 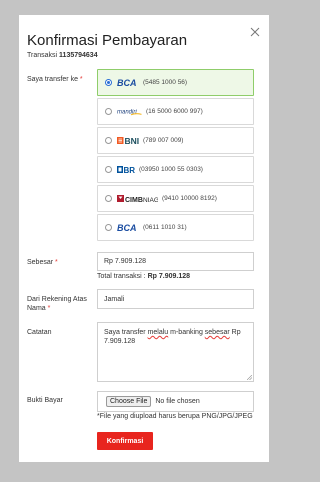 What do you see at coordinates (57, 299) in the screenshot?
I see `sender-name-label-line1: Dari Rekening Atas` at bounding box center [57, 299].